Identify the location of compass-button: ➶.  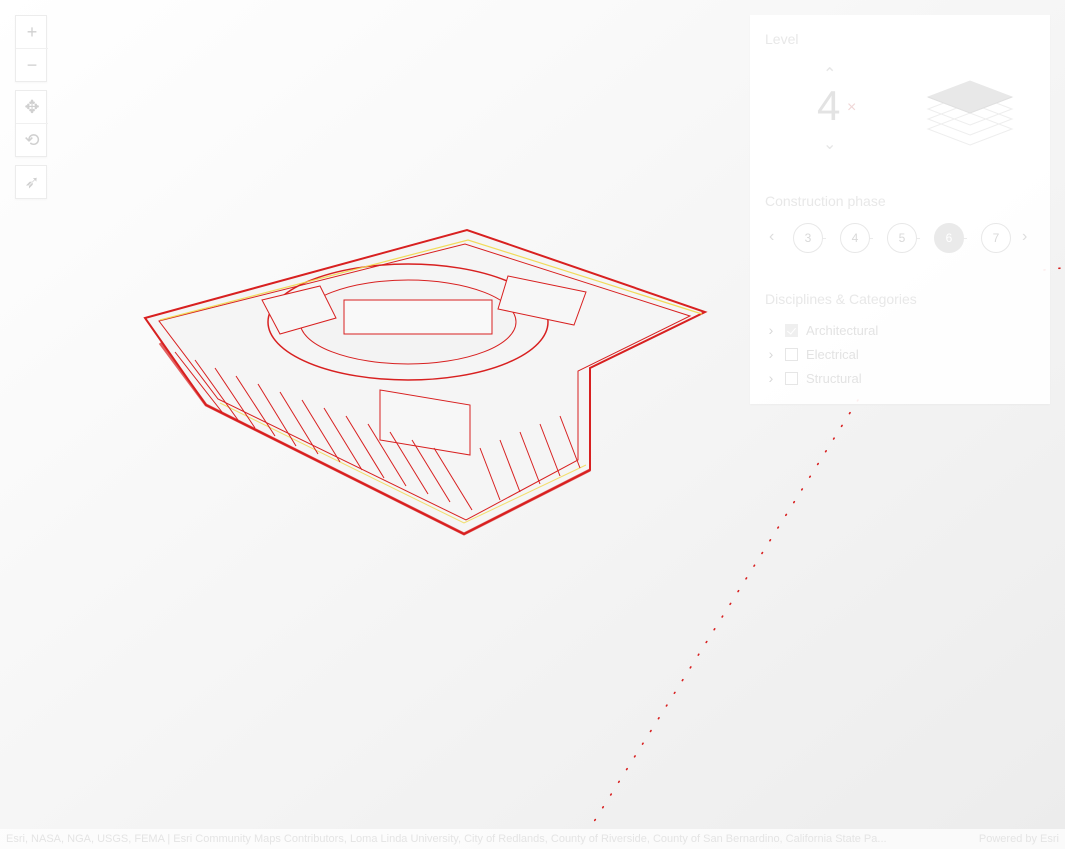
(32, 182).